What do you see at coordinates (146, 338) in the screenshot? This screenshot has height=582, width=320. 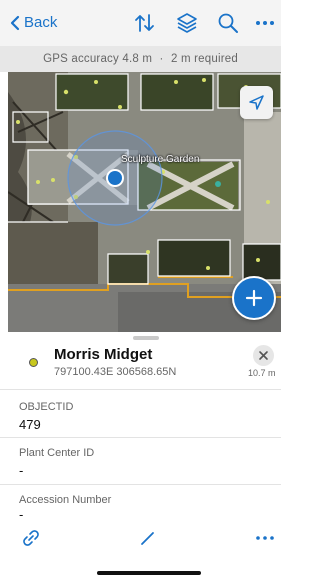 I see `sheet-drag-handle` at bounding box center [146, 338].